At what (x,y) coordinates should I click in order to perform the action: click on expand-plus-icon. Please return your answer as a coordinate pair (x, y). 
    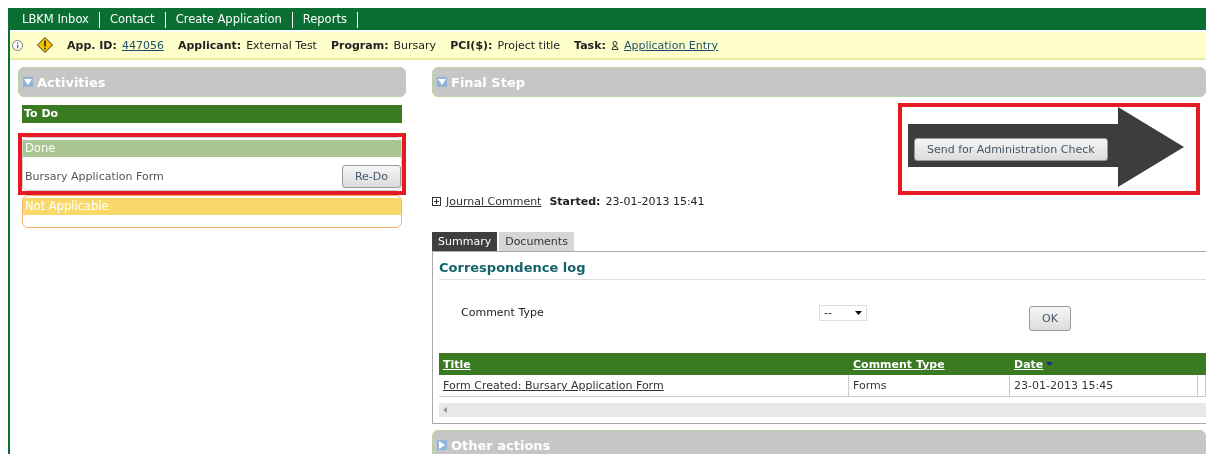
    Looking at the image, I should click on (436, 201).